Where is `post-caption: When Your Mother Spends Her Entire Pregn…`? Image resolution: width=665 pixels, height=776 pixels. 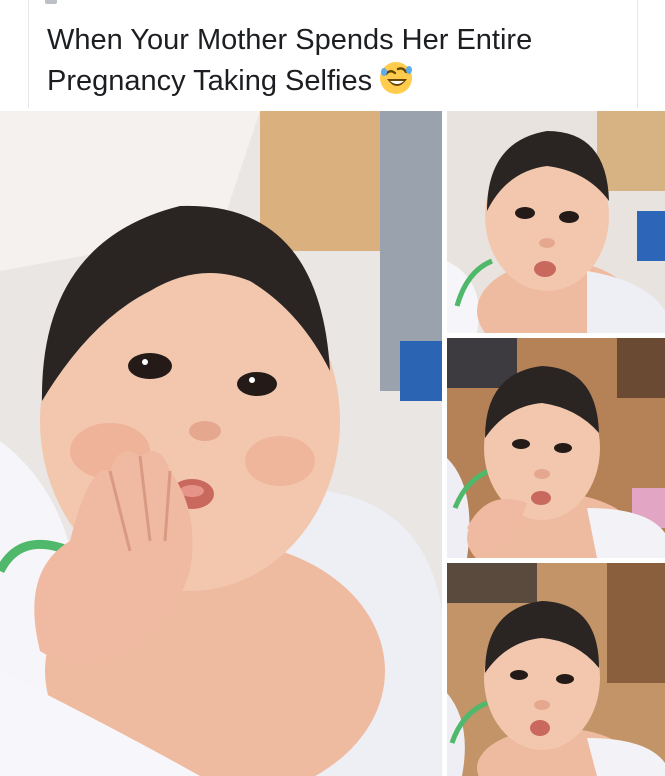 post-caption: When Your Mother Spends Her Entire Pregn… is located at coordinates (327, 60).